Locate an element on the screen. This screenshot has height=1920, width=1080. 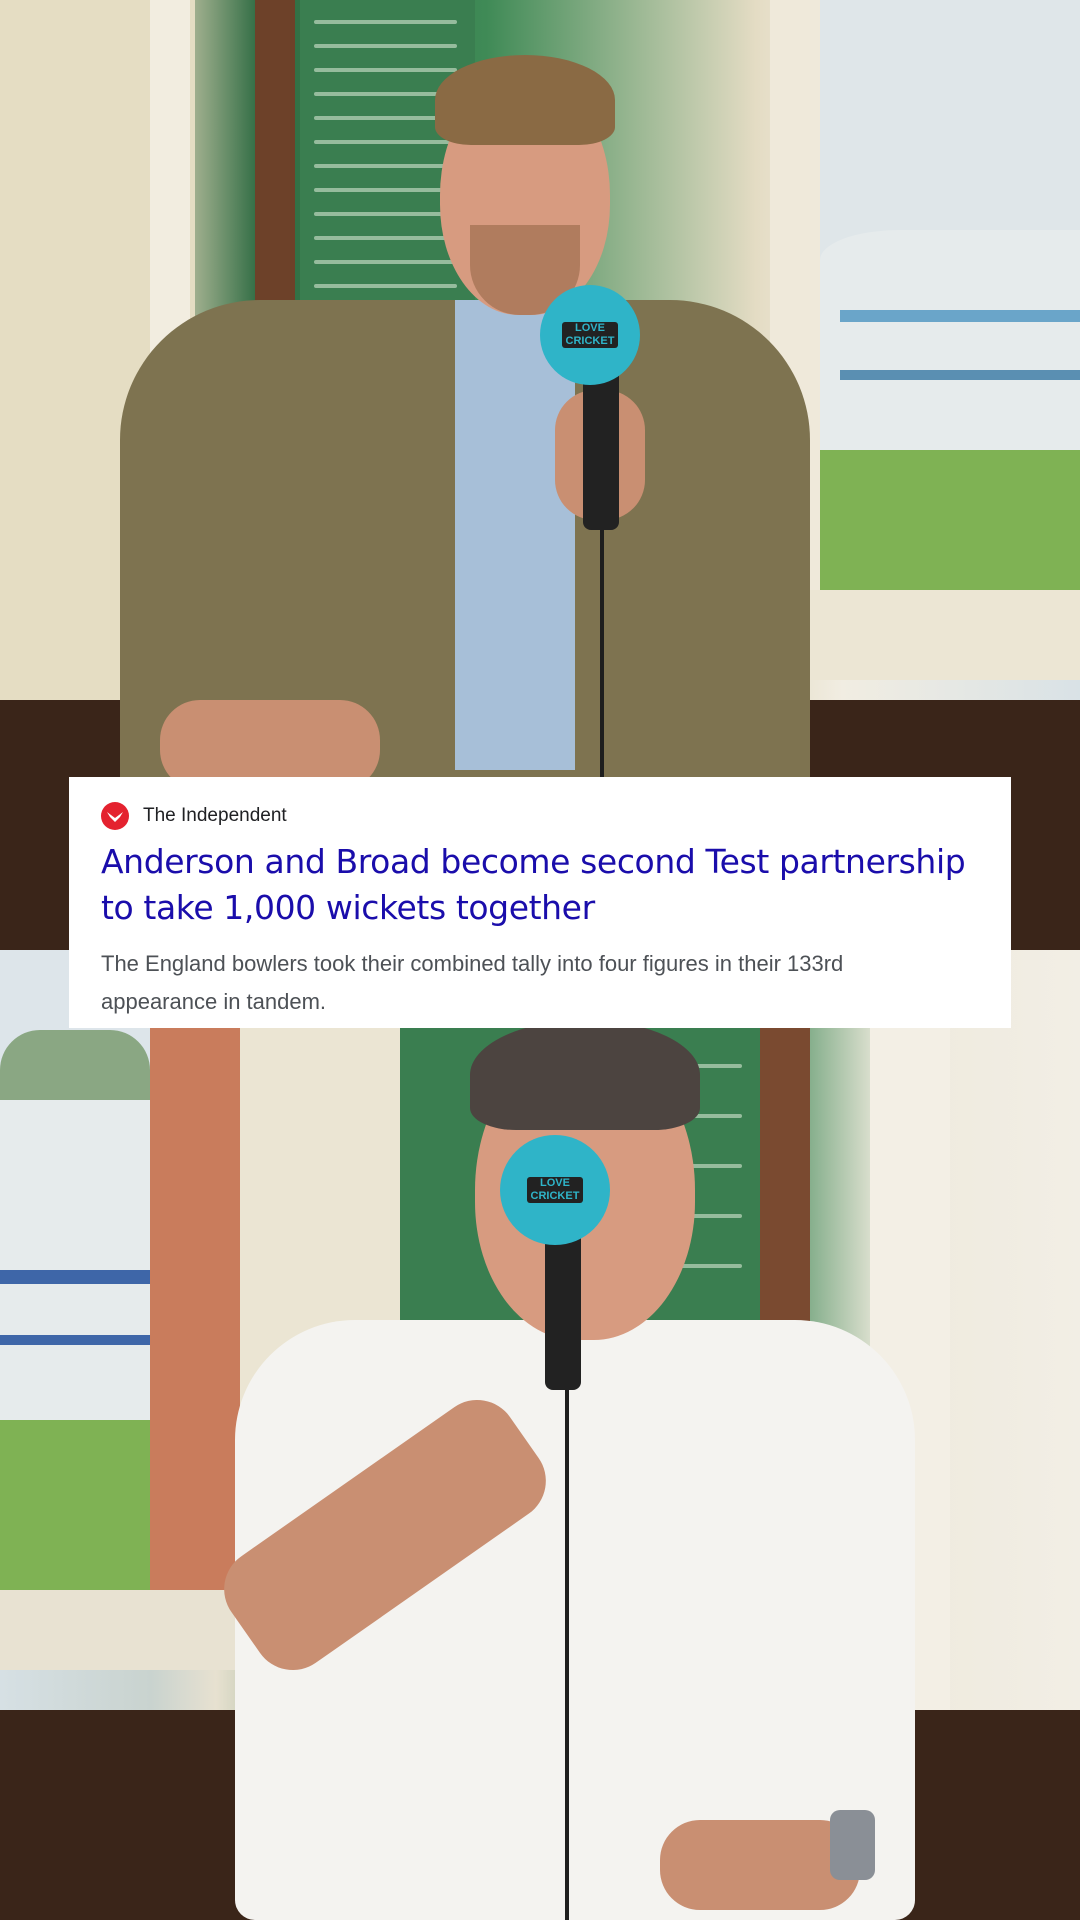
eagle-logo-icon is located at coordinates (115, 816).